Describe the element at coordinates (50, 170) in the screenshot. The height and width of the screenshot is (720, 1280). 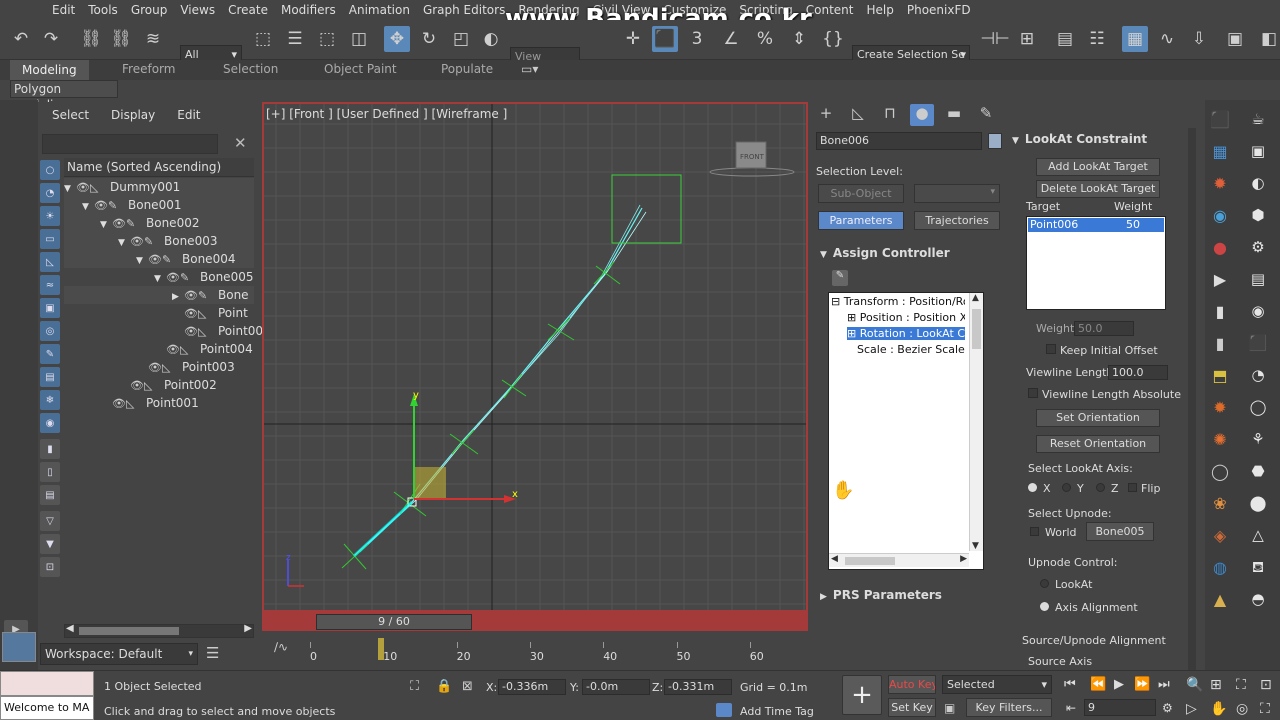
I see `filter-geometry-icon: ○` at that location.